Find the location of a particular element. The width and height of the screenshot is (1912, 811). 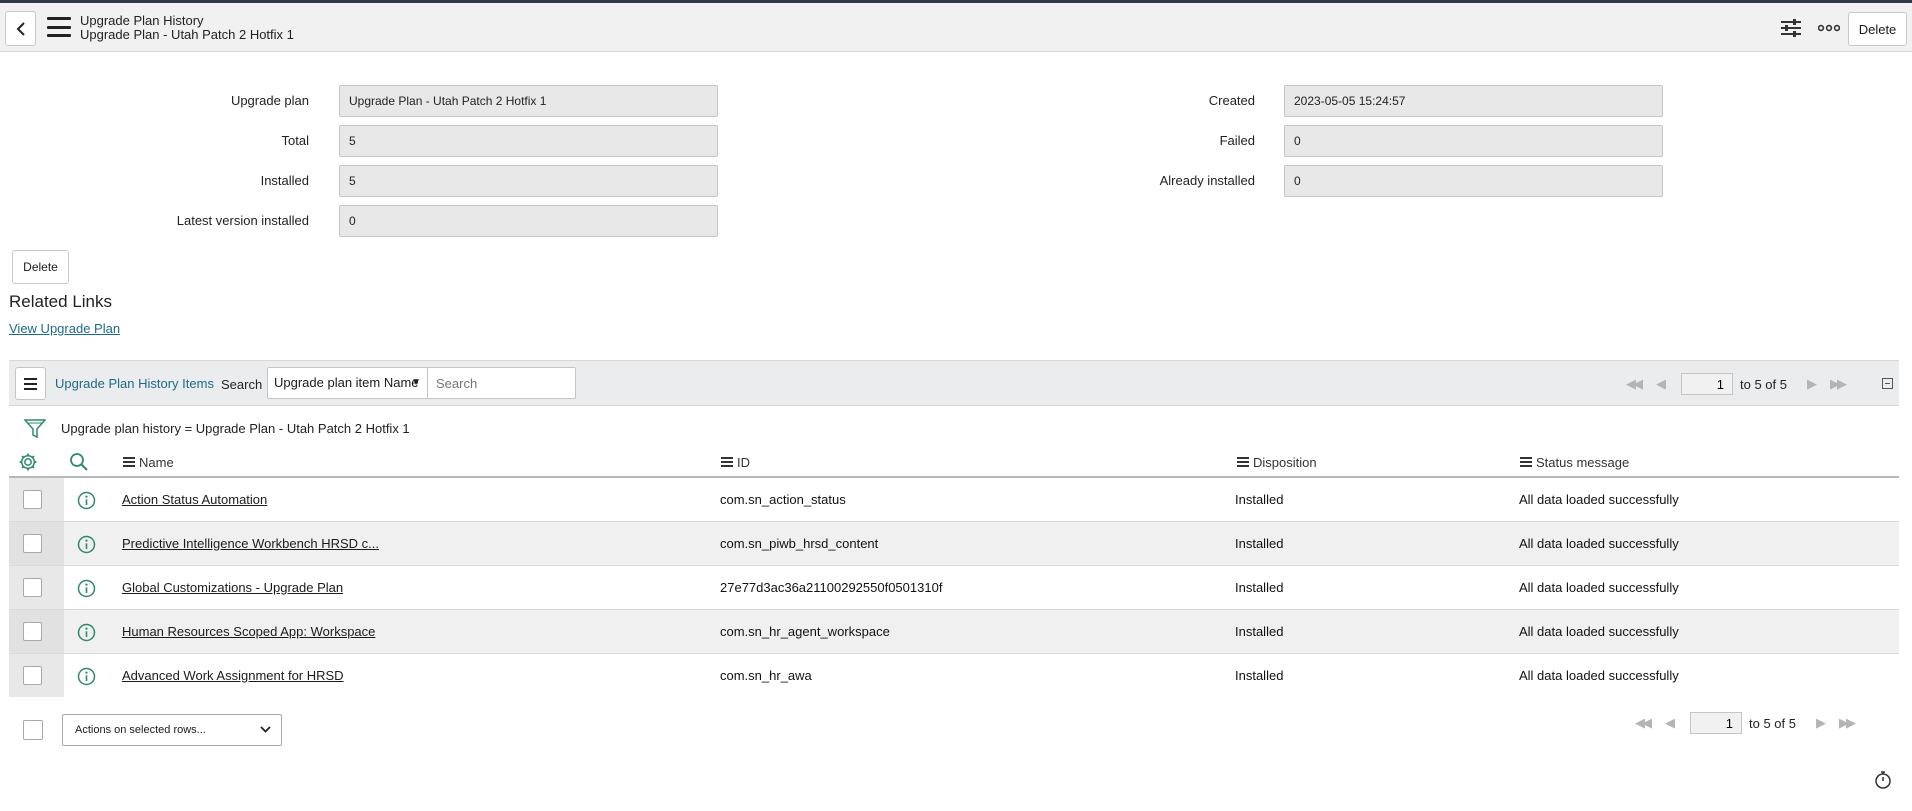

installed-field: 5 is located at coordinates (528, 181).